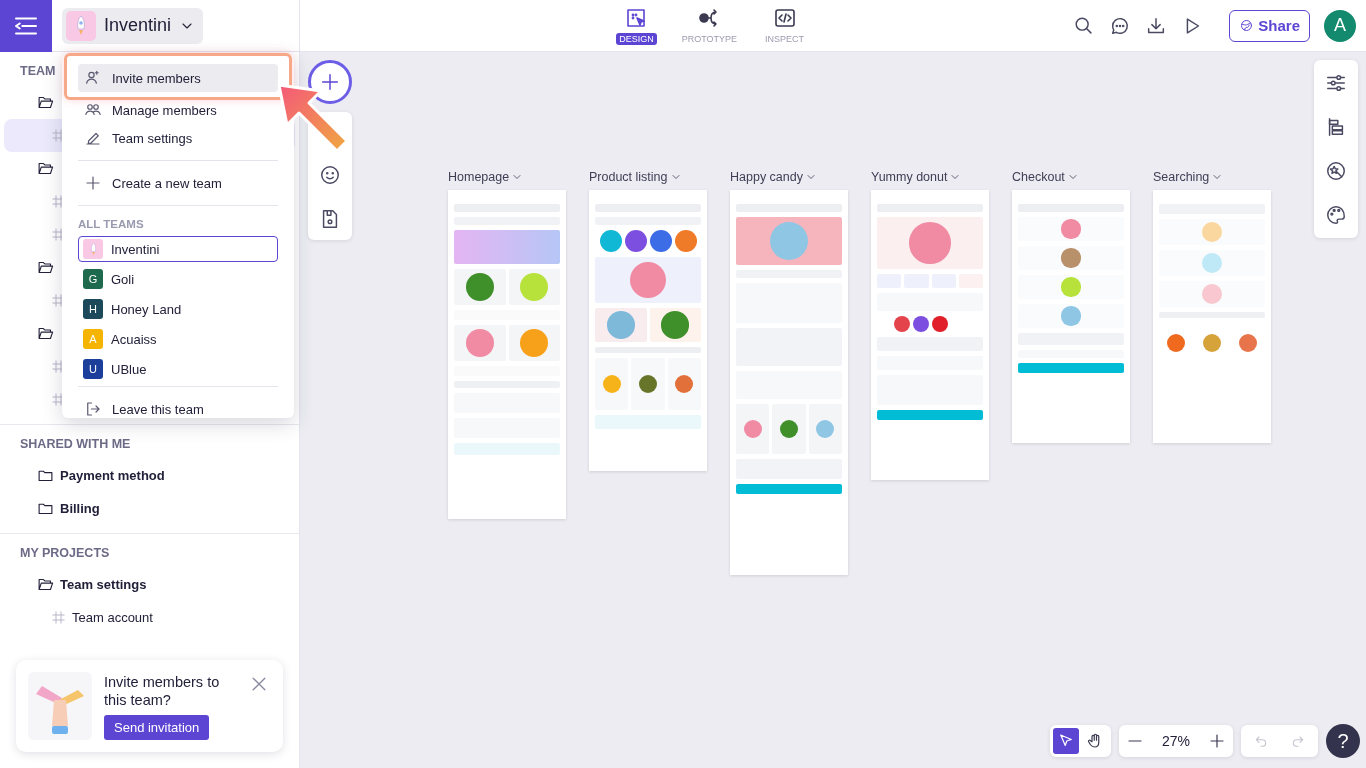  I want to click on section-heading: SHARED WITH ME, so click(75, 444).